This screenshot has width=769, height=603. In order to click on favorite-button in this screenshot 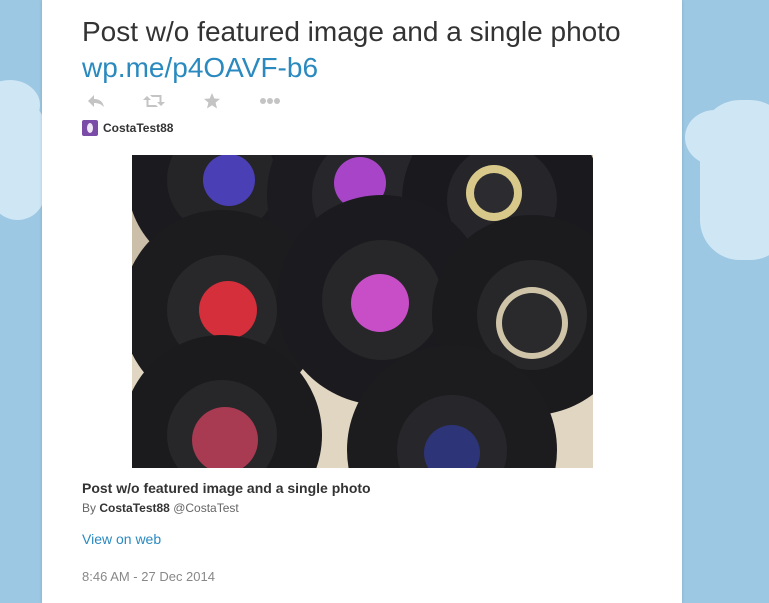, I will do `click(212, 101)`.